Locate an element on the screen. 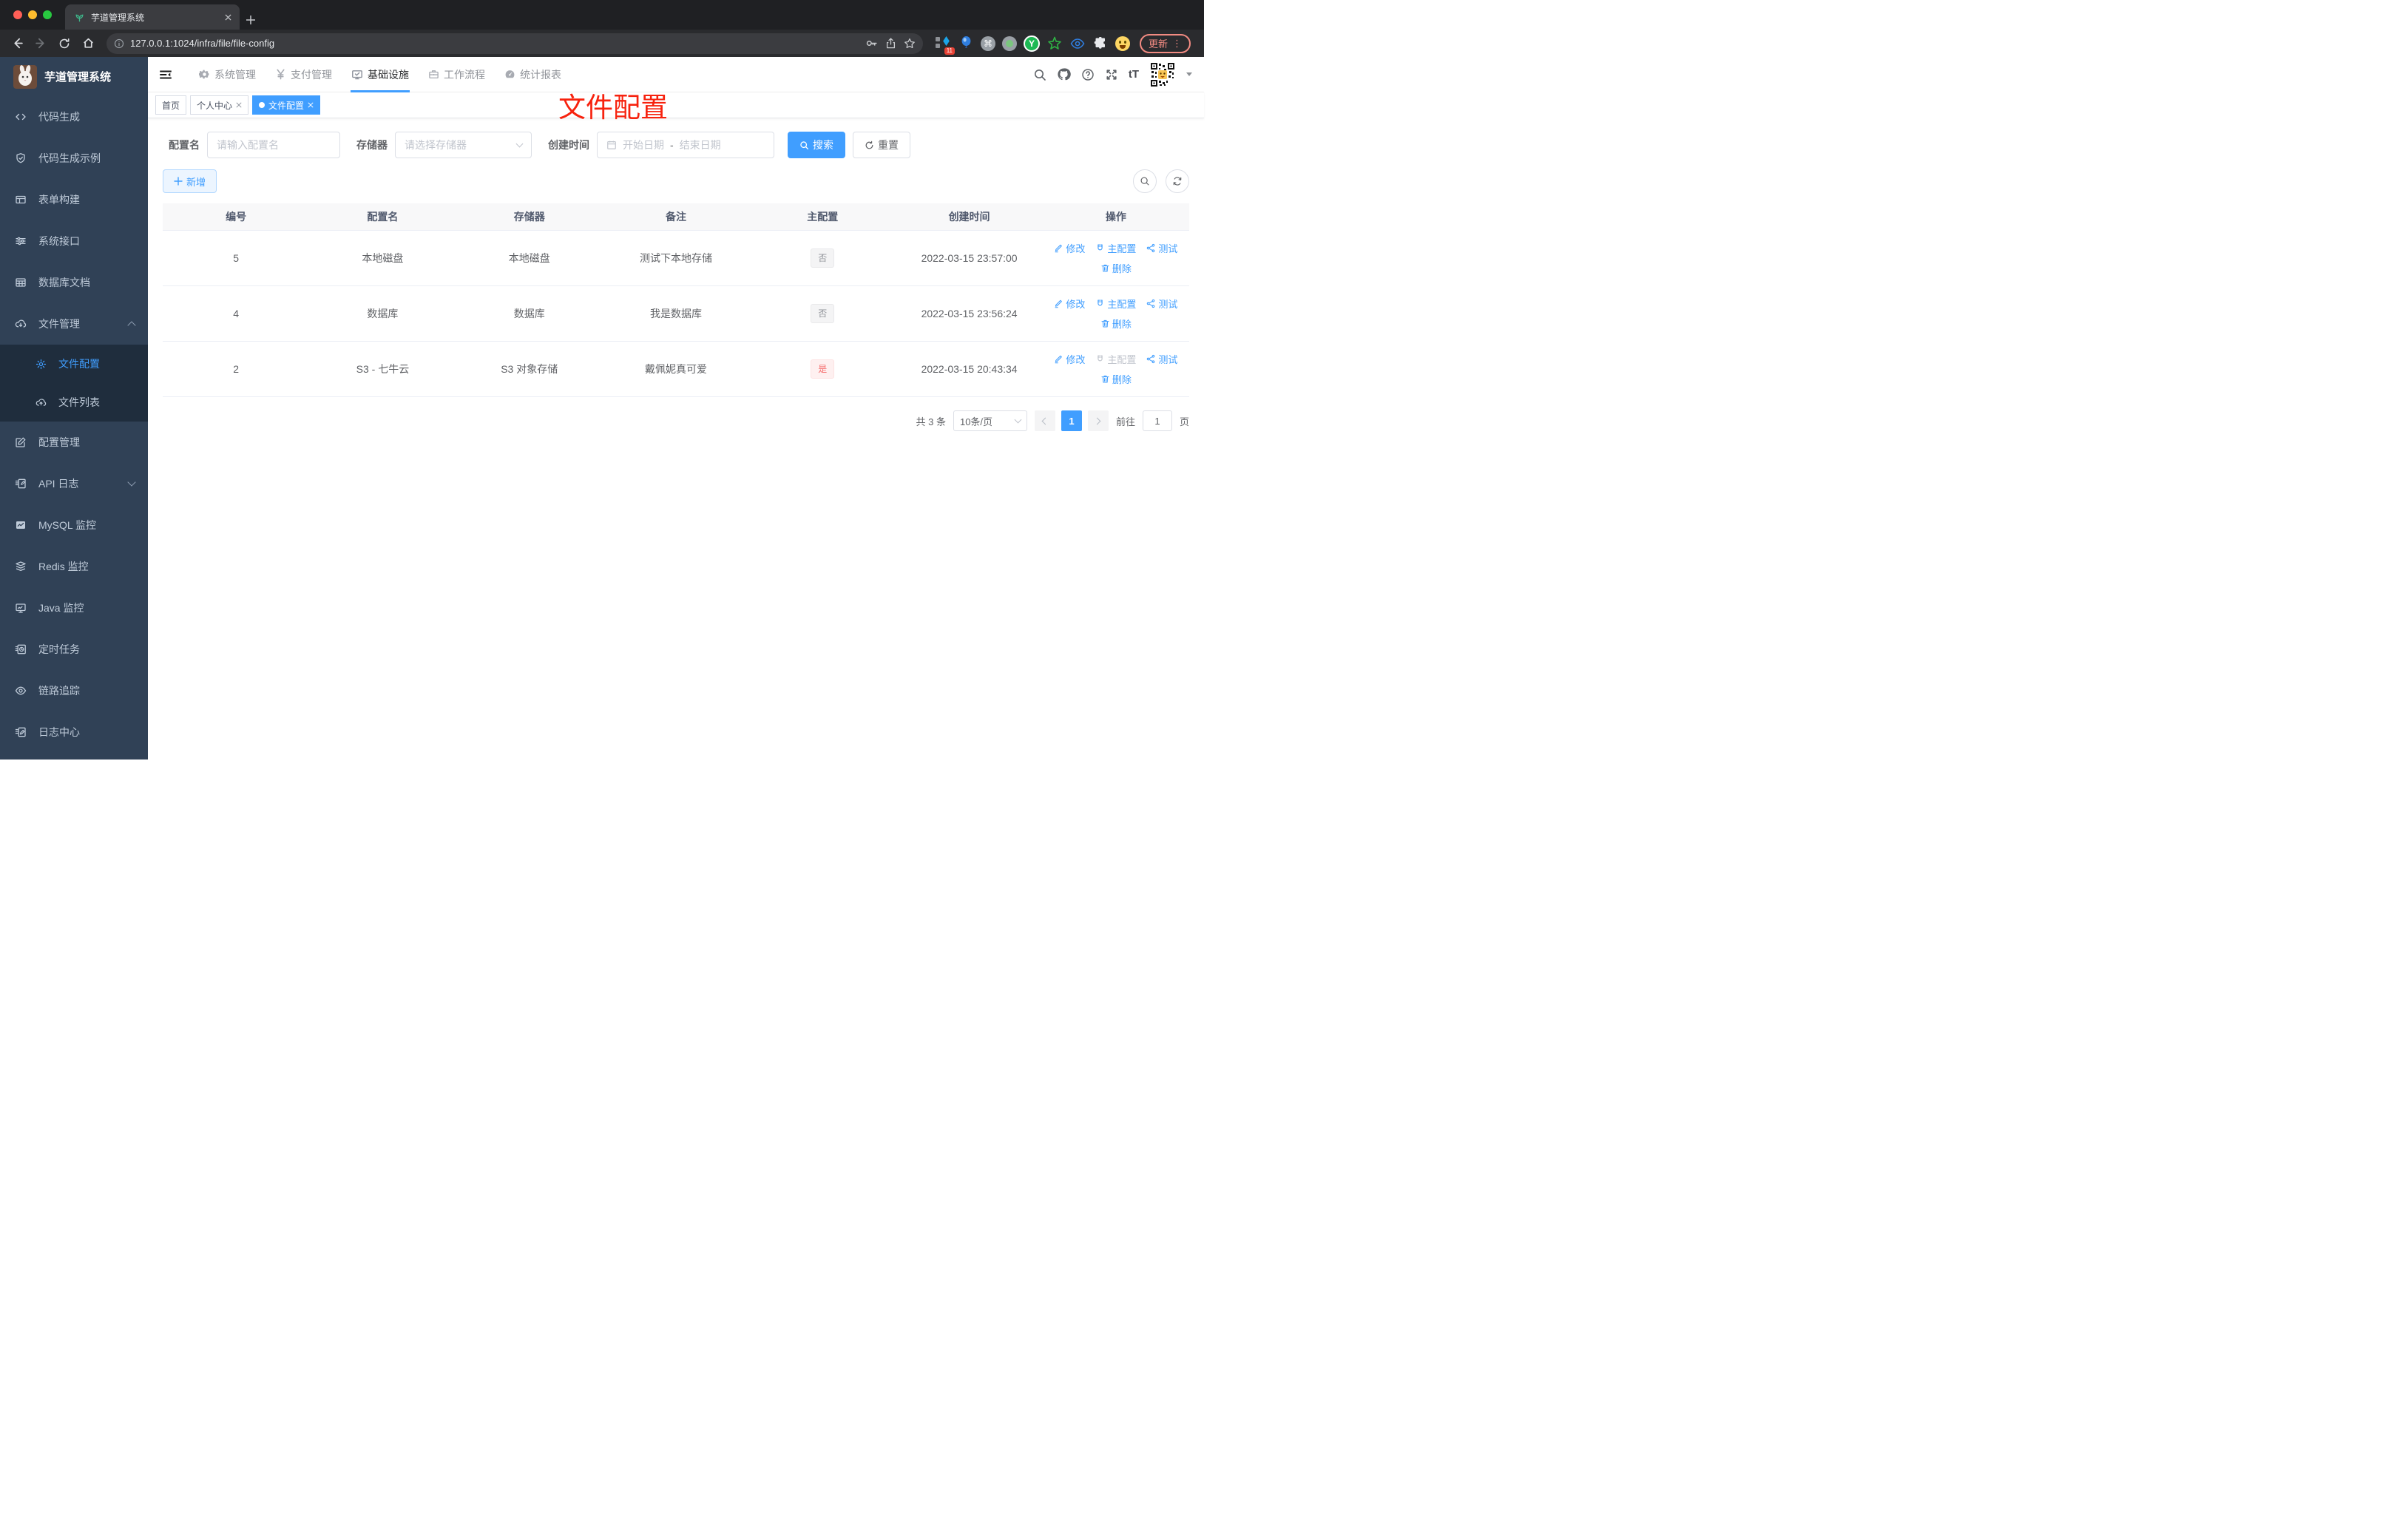 This screenshot has height=1519, width=2408. sidebar-item-system-api: 系统接口 is located at coordinates (74, 241).